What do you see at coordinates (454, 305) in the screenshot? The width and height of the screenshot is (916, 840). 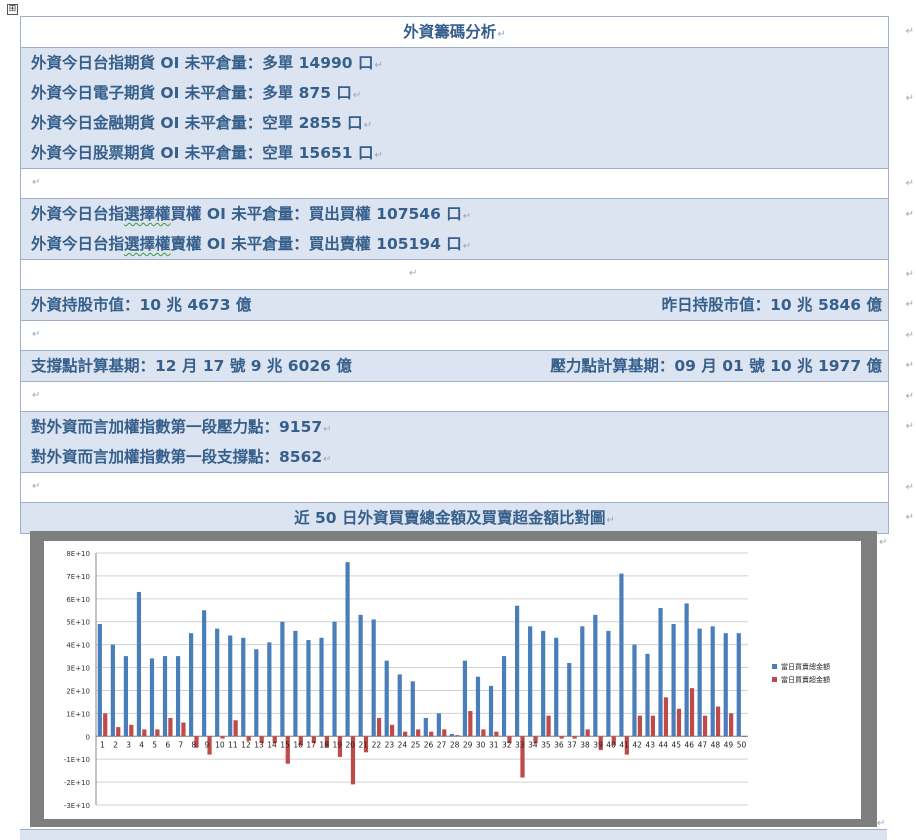 I see `holdings-line: 外資持股市值：10 兆 4673 億 昨日持股市值：10 兆 5846 億` at bounding box center [454, 305].